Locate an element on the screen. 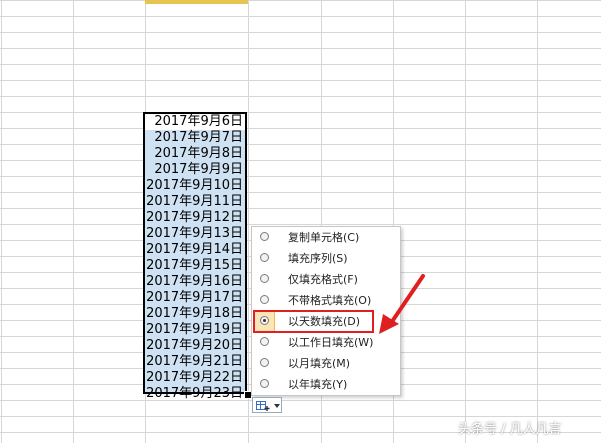 The width and height of the screenshot is (601, 443). menu-item-fill-years: 以年填充(Y) is located at coordinates (326, 384).